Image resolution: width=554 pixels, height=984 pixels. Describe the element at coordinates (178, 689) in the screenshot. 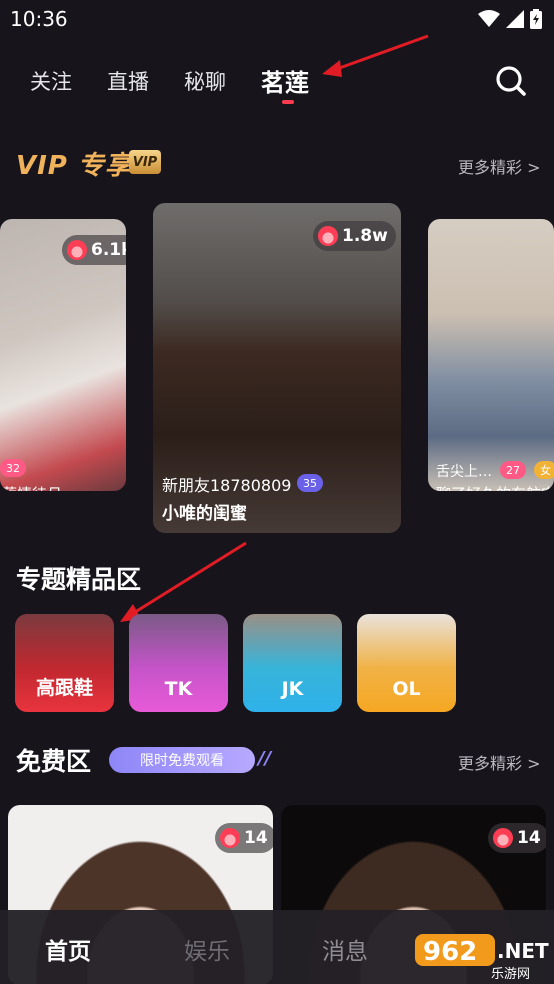

I see `topic-label: TK` at that location.